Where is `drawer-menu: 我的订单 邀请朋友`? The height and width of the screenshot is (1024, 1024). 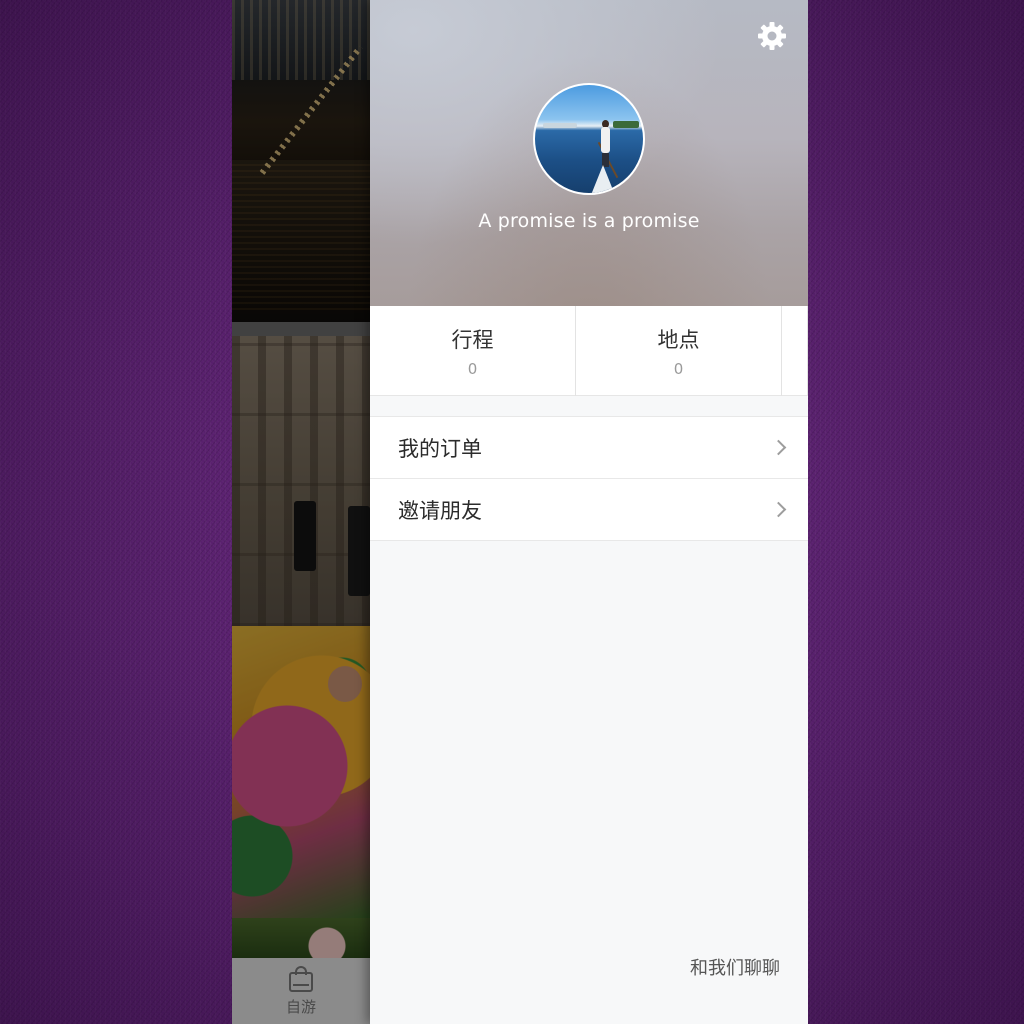
drawer-menu: 我的订单 邀请朋友 is located at coordinates (589, 478).